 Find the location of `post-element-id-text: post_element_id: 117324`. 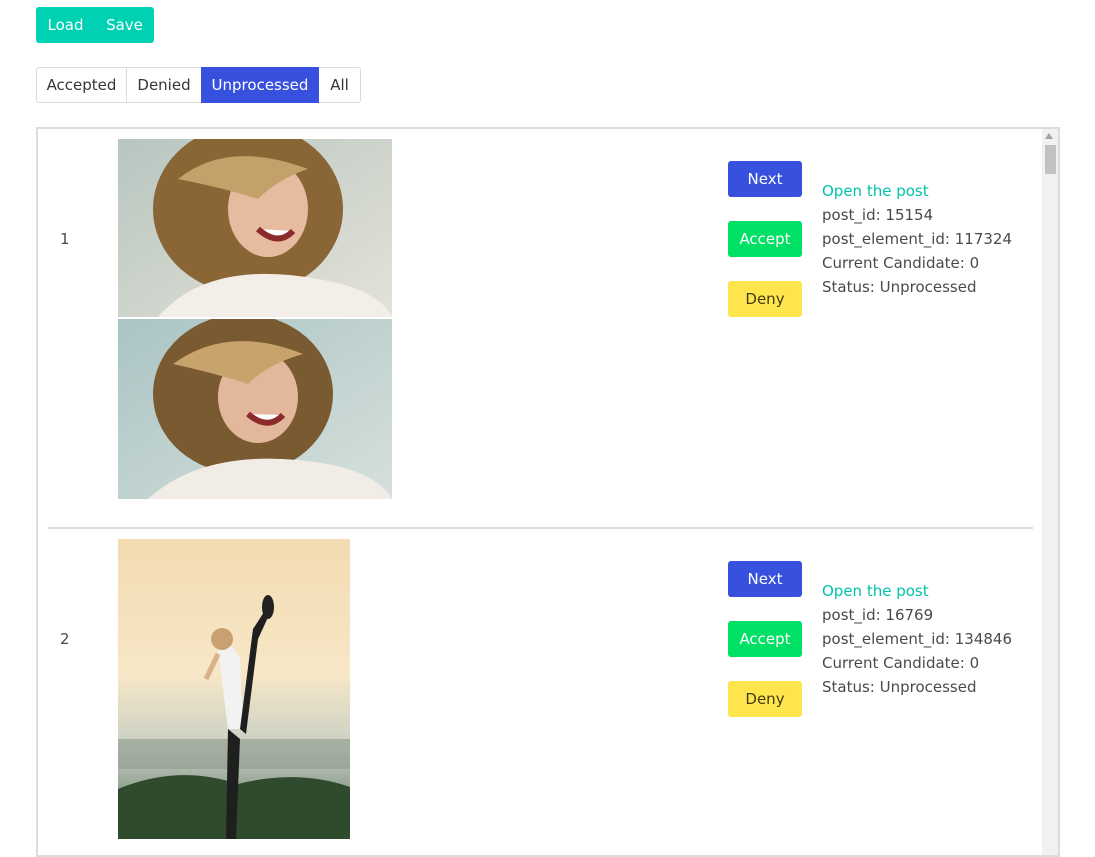

post-element-id-text: post_element_id: 117324 is located at coordinates (917, 239).